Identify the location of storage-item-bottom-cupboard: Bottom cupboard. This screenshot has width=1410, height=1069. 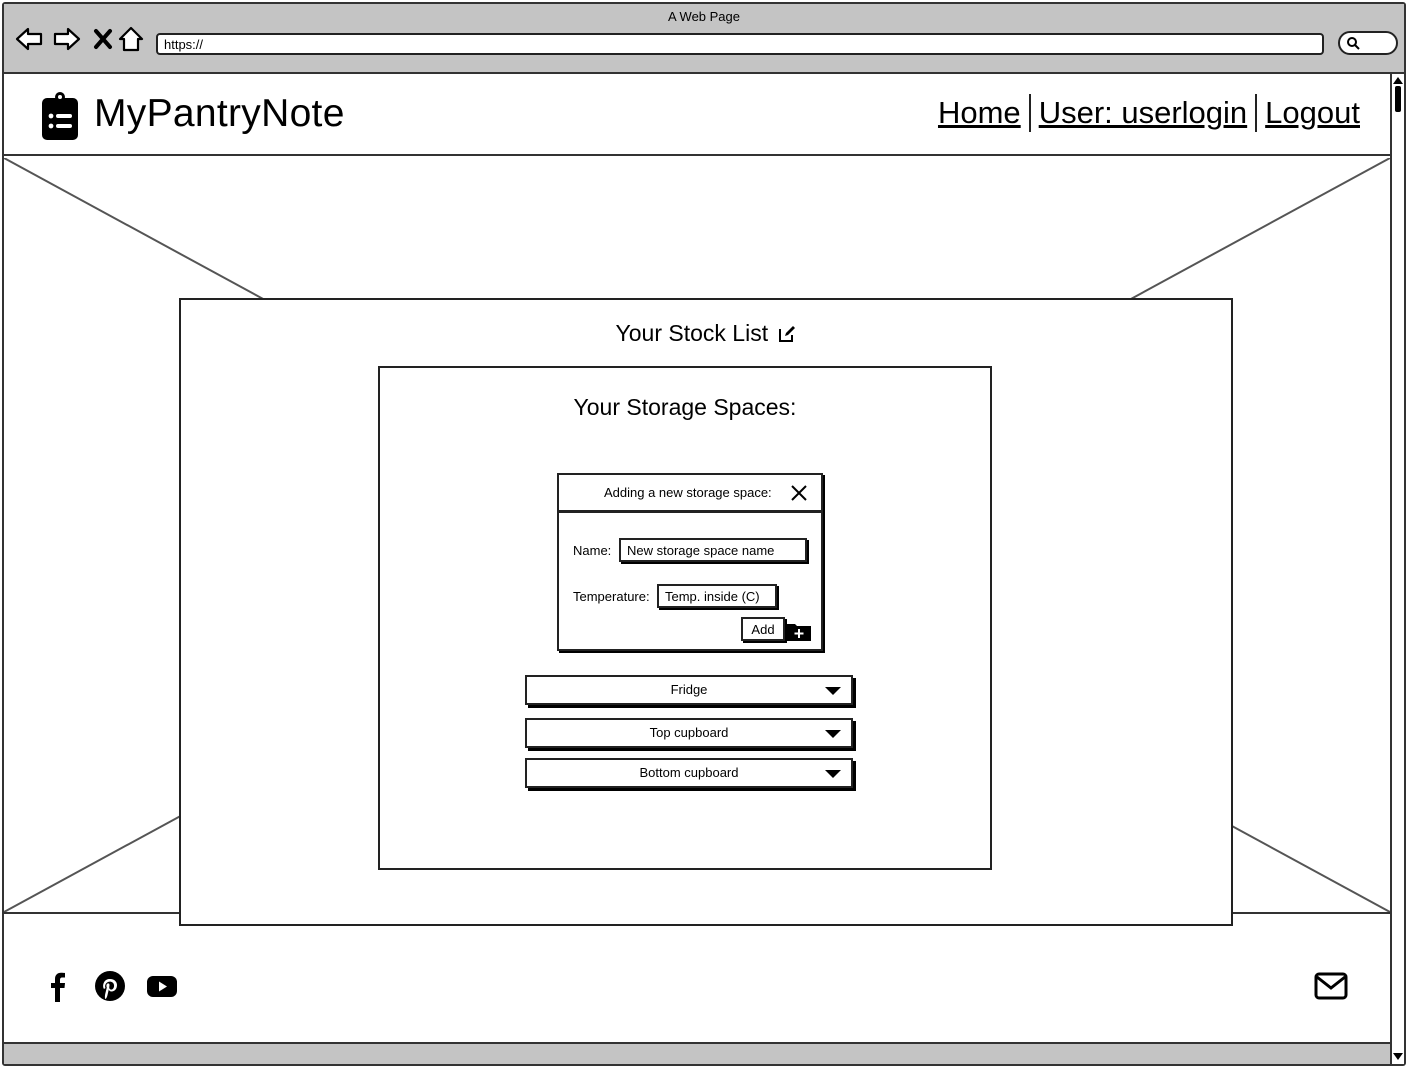
(689, 773).